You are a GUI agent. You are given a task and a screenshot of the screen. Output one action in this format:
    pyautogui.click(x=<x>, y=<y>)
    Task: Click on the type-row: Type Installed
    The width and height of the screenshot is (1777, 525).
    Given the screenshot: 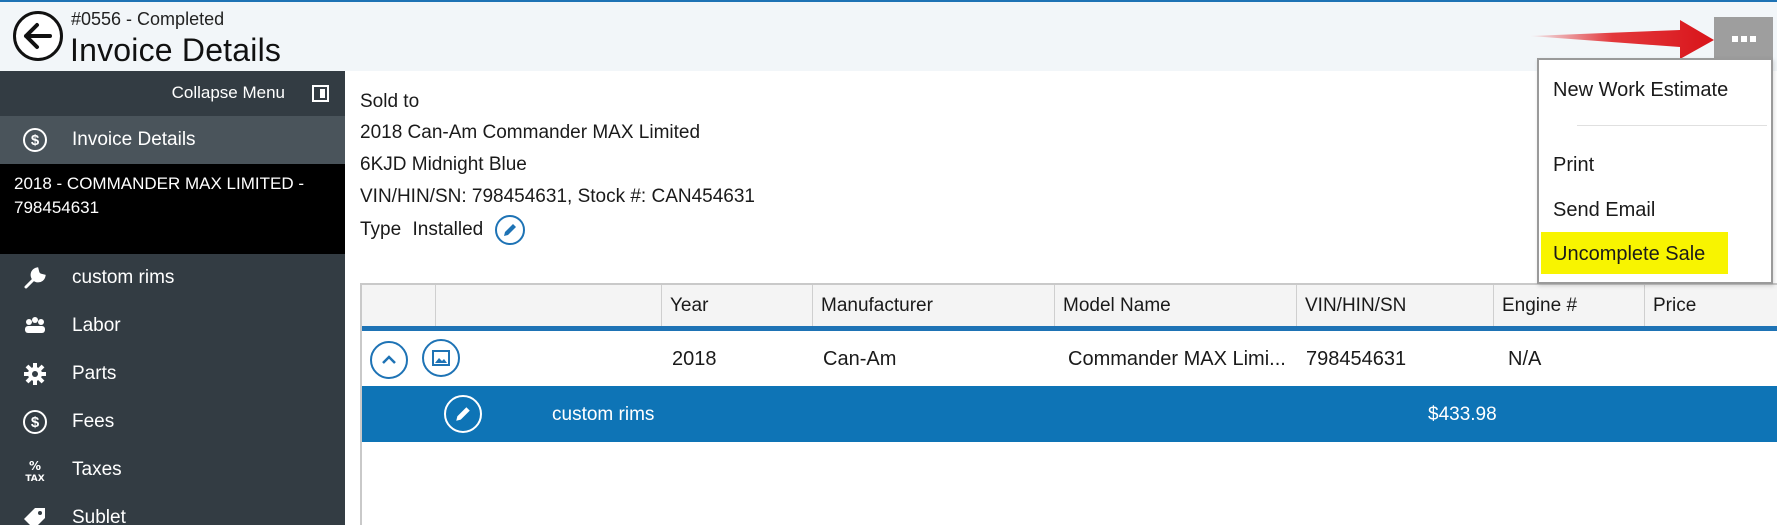 What is the action you would take?
    pyautogui.click(x=442, y=230)
    